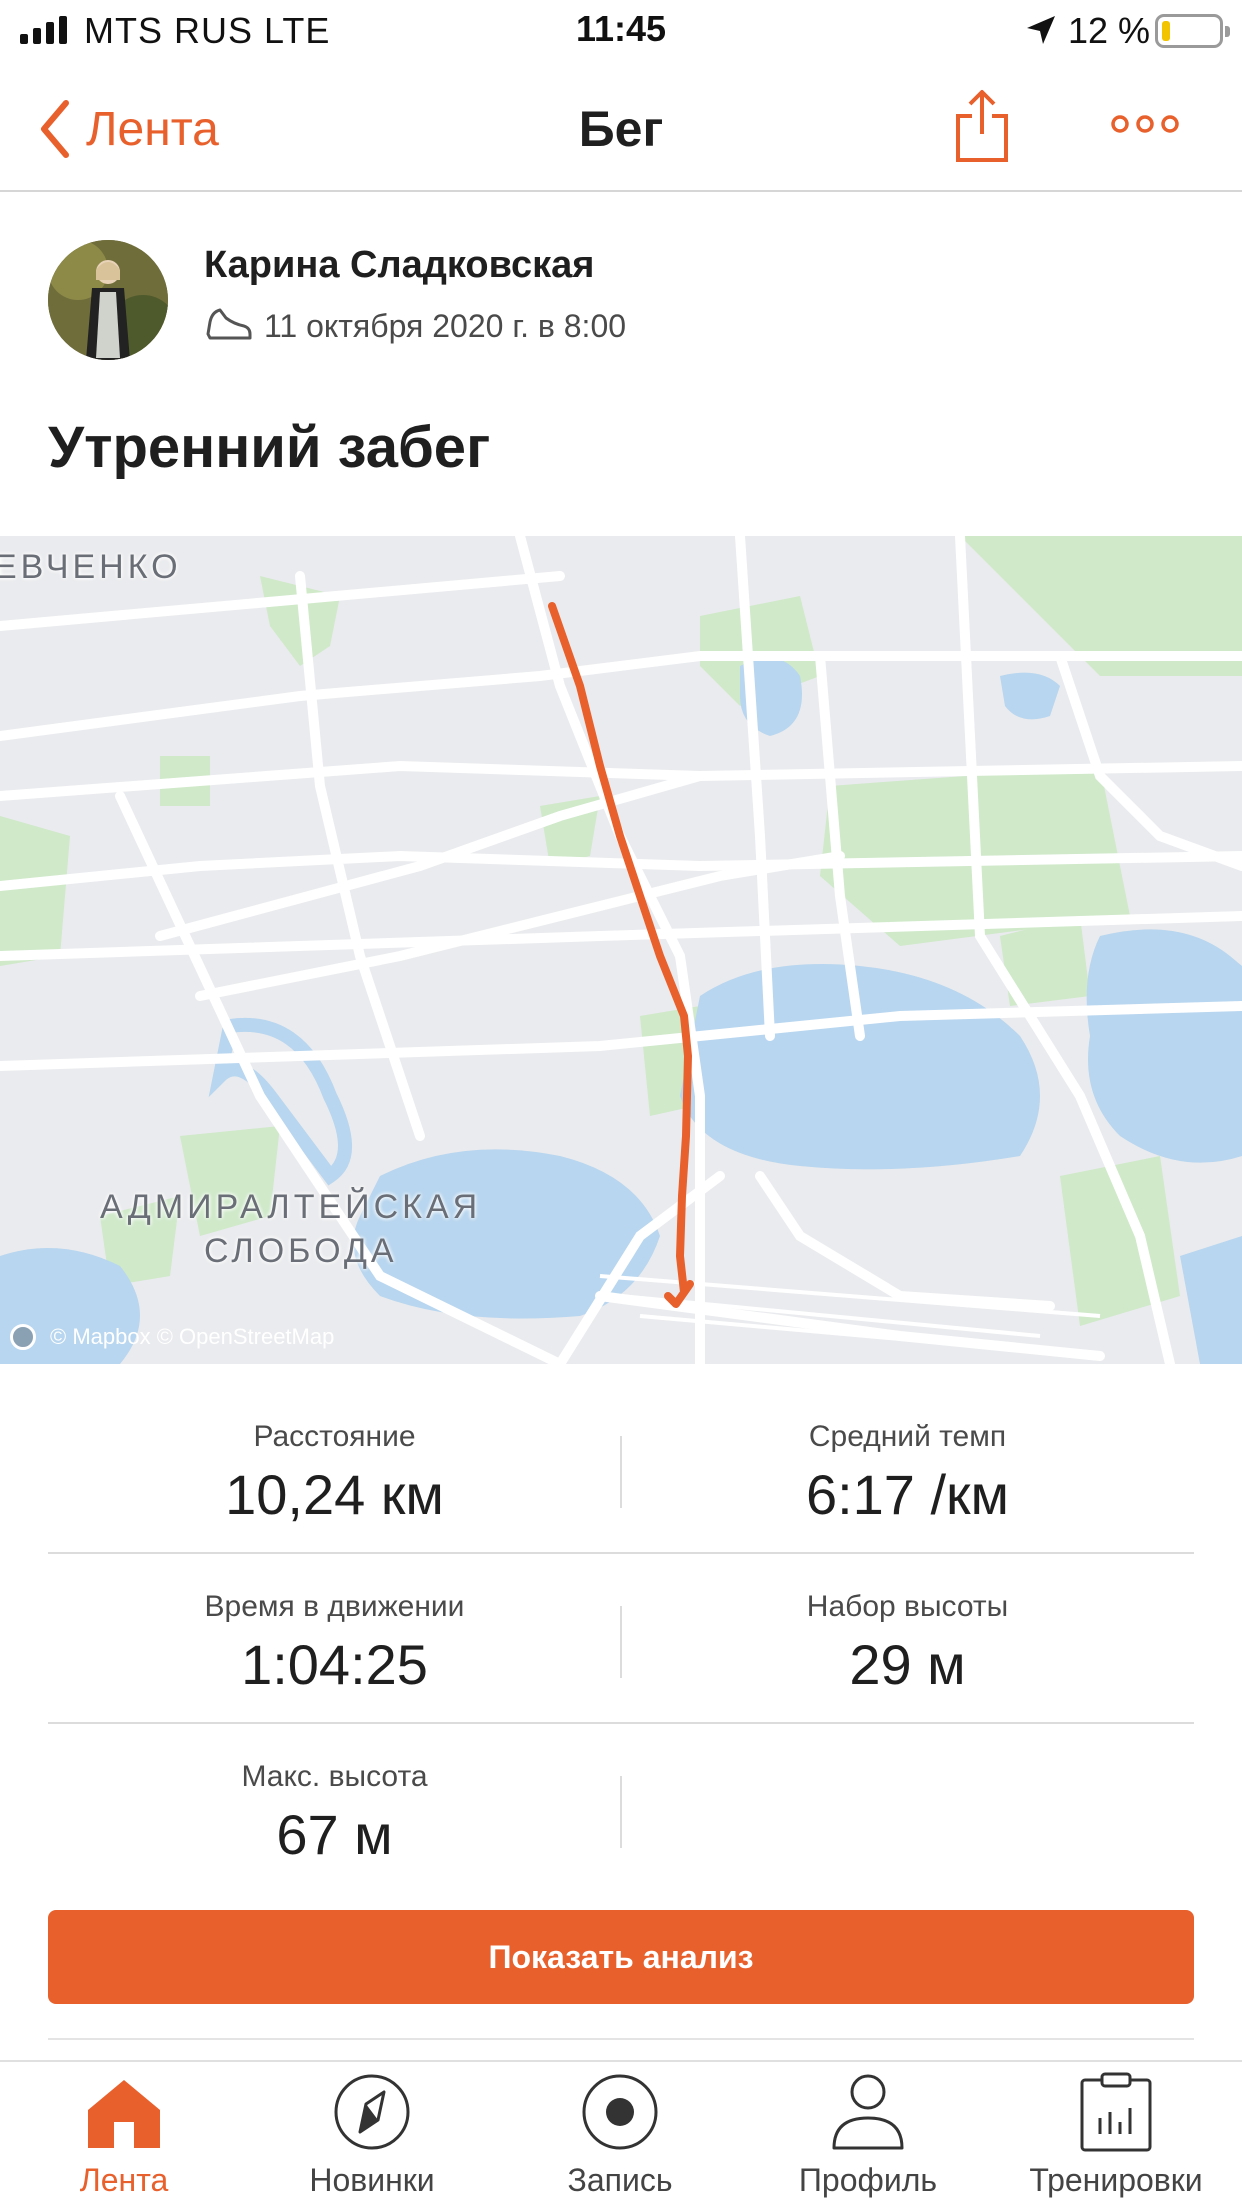 The height and width of the screenshot is (2208, 1242). What do you see at coordinates (907, 1664) in the screenshot?
I see `stat-value: 29 м` at bounding box center [907, 1664].